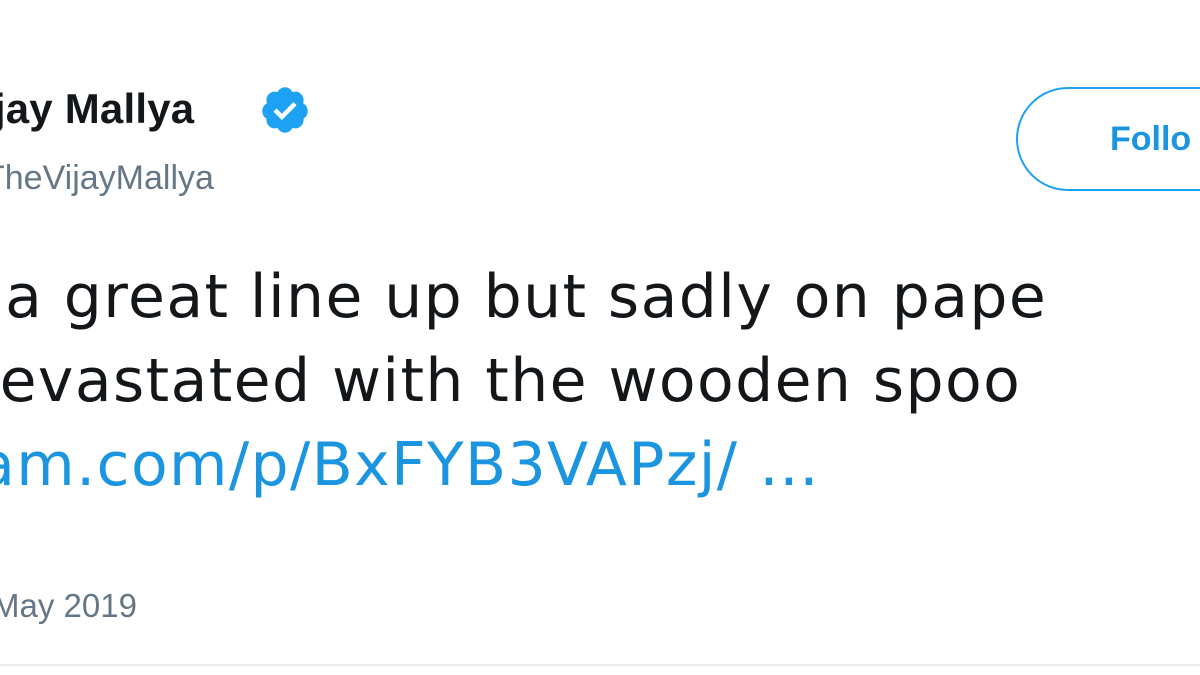  Describe the element at coordinates (285, 110) in the screenshot. I see `verified-badge-icon` at that location.